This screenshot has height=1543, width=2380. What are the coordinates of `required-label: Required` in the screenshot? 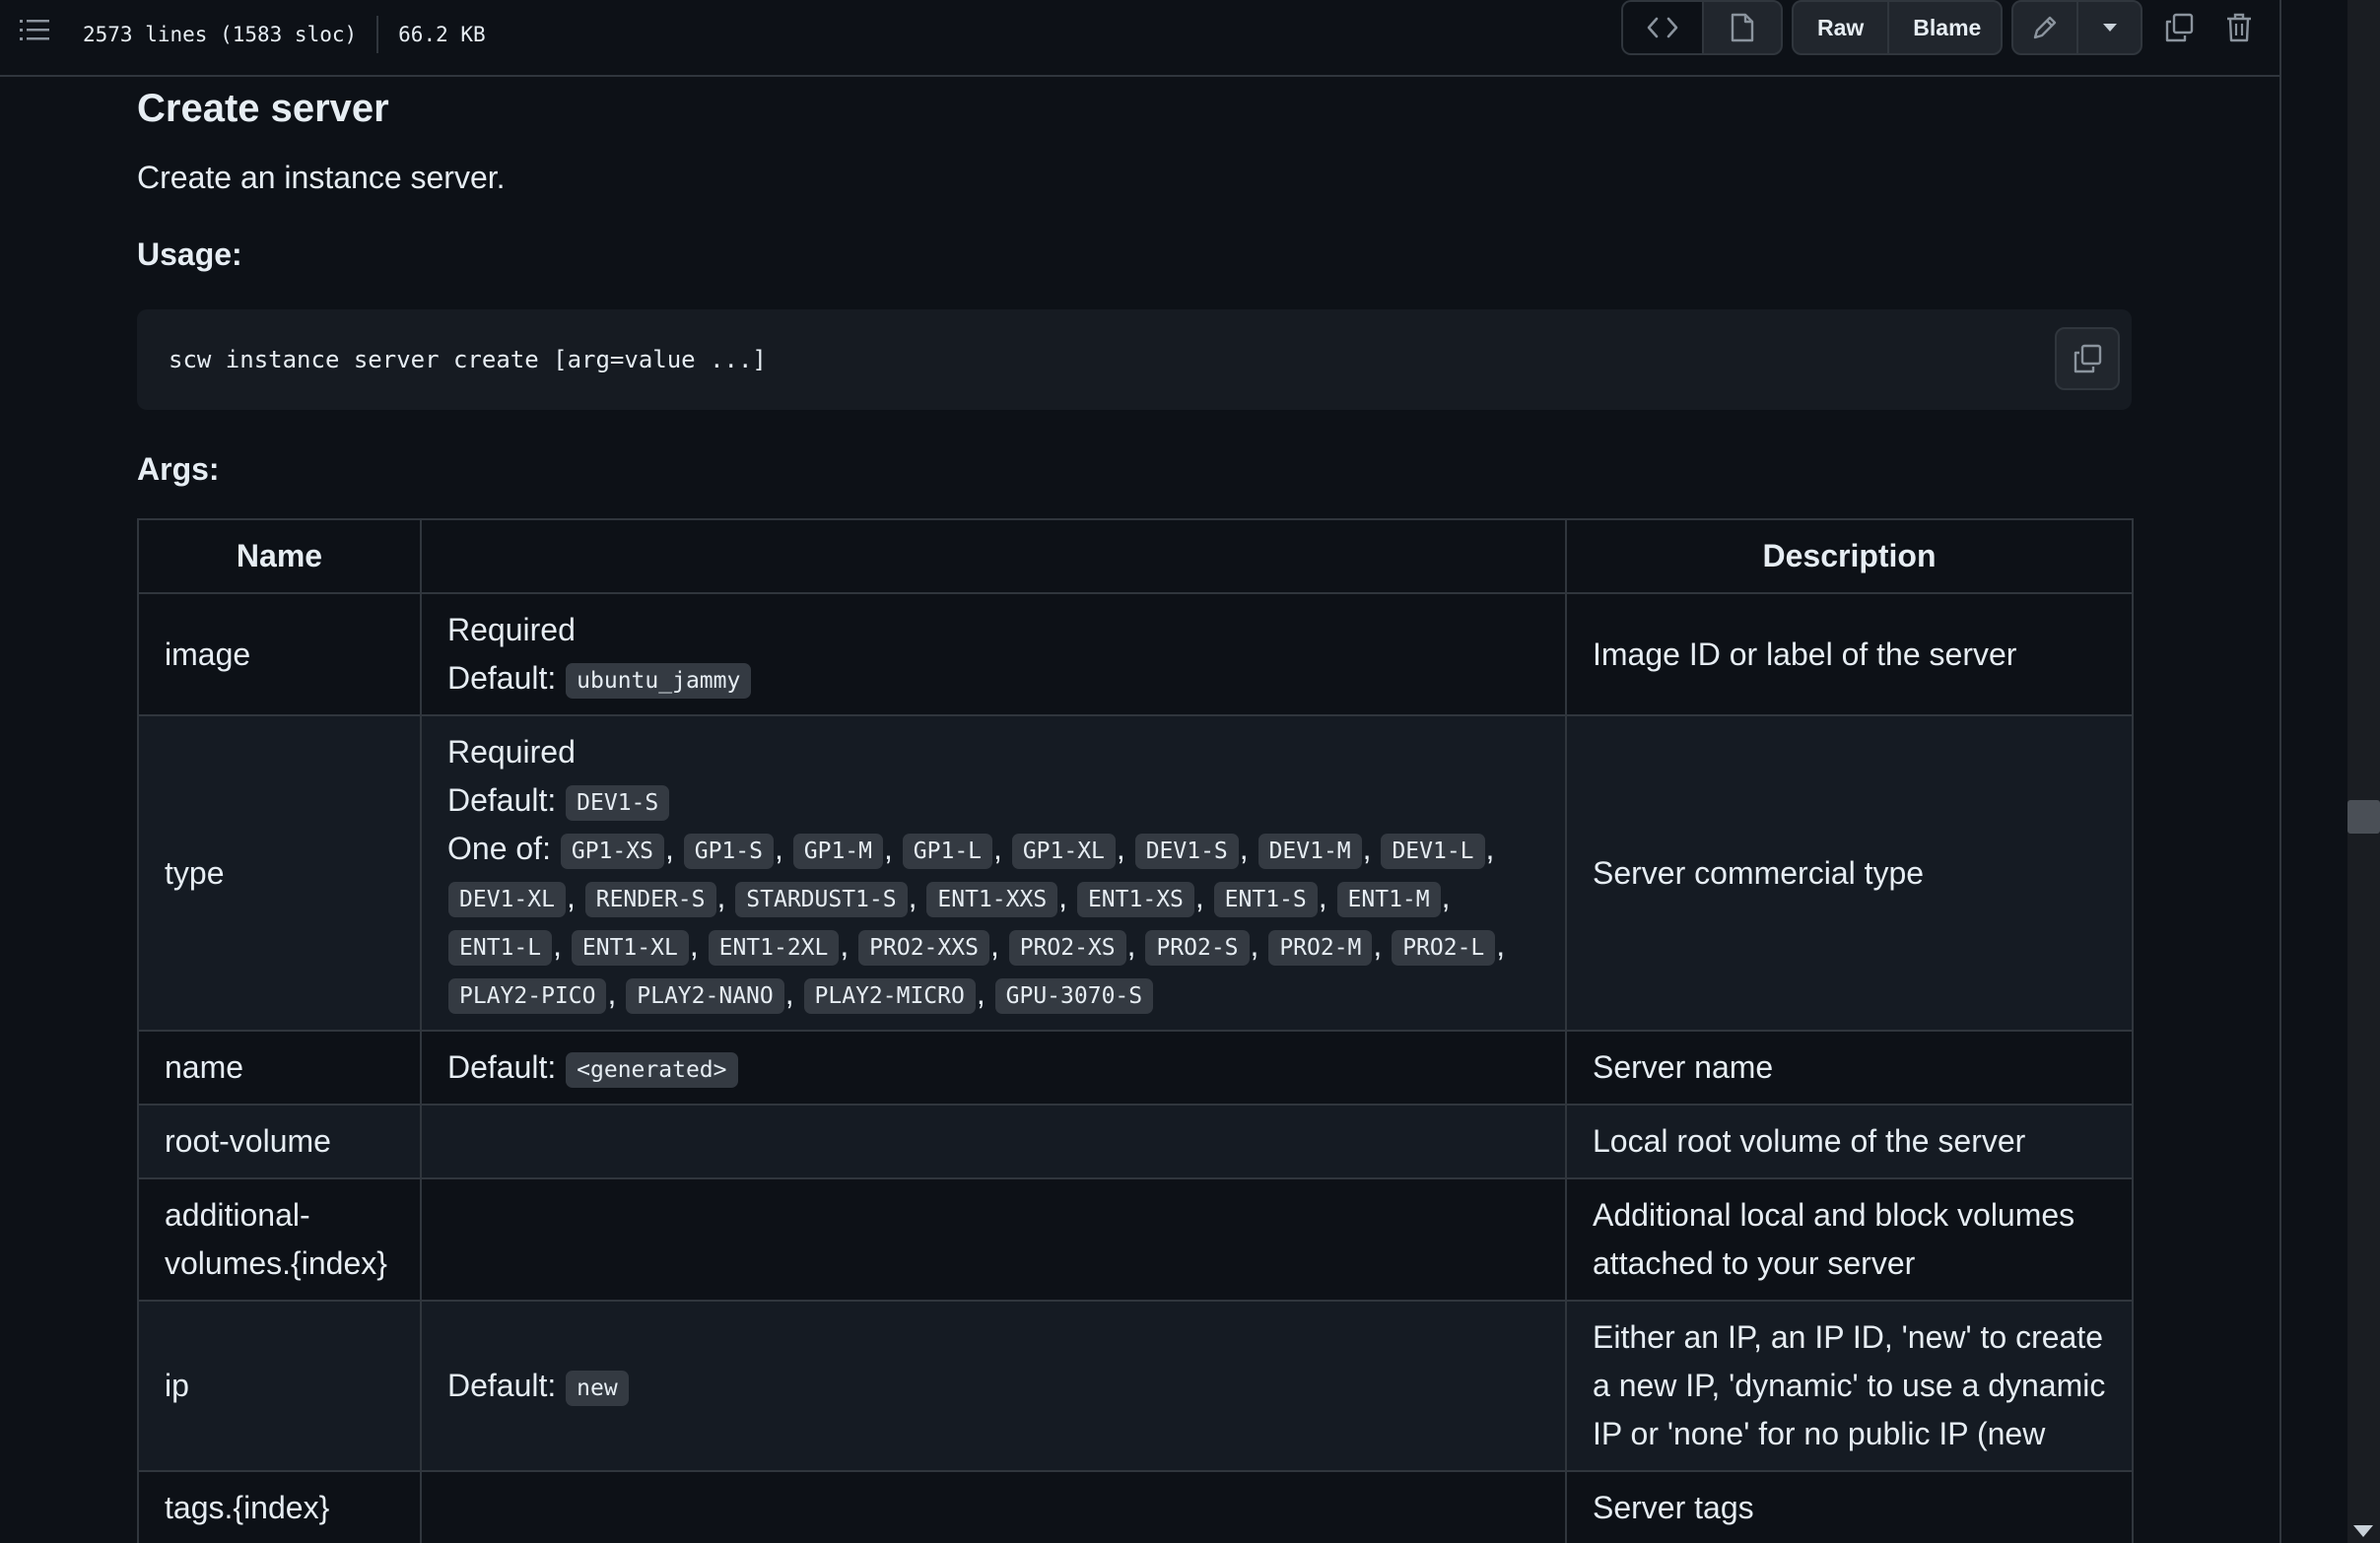 It's located at (511, 752).